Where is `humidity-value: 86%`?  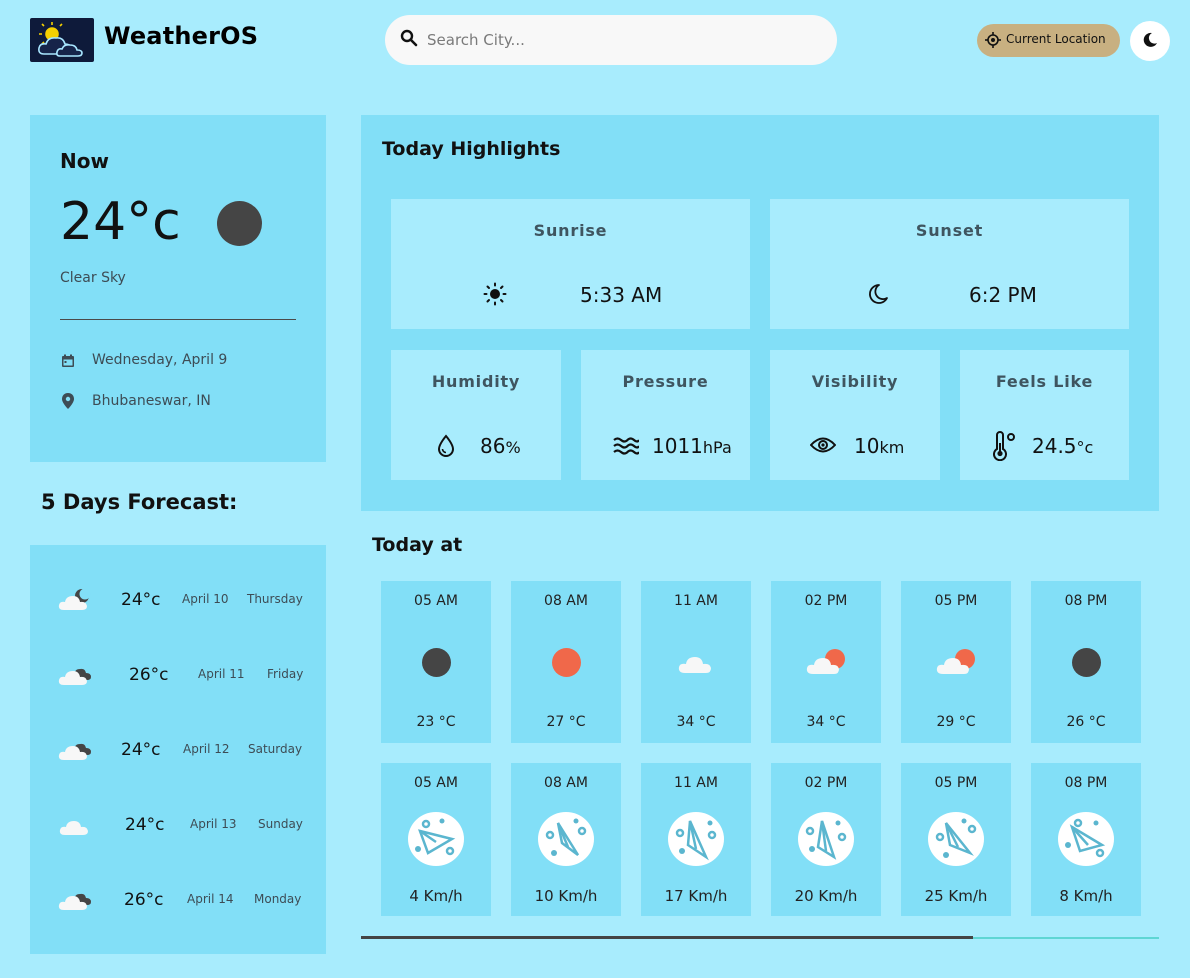 humidity-value: 86% is located at coordinates (500, 446).